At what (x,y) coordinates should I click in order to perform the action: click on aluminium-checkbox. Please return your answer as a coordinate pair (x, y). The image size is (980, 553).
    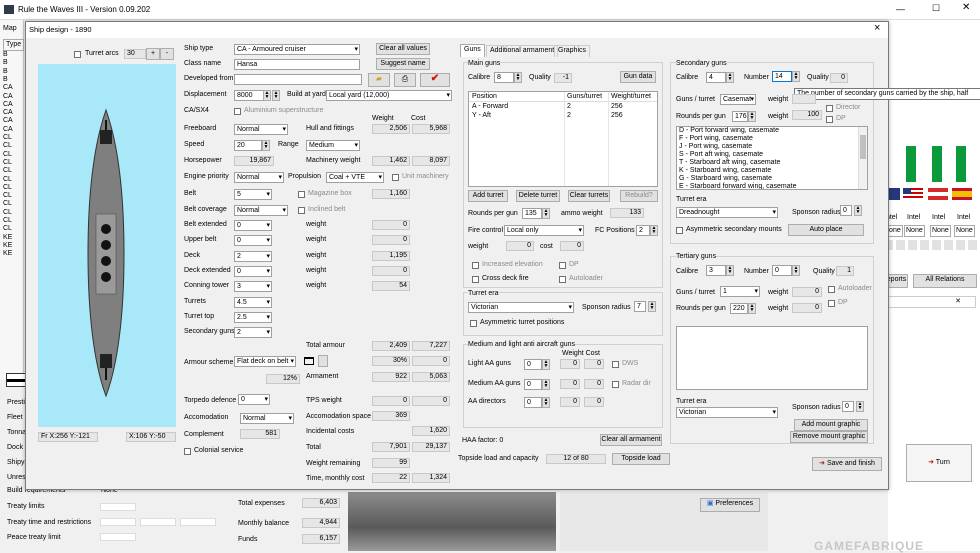
    Looking at the image, I should click on (237, 111).